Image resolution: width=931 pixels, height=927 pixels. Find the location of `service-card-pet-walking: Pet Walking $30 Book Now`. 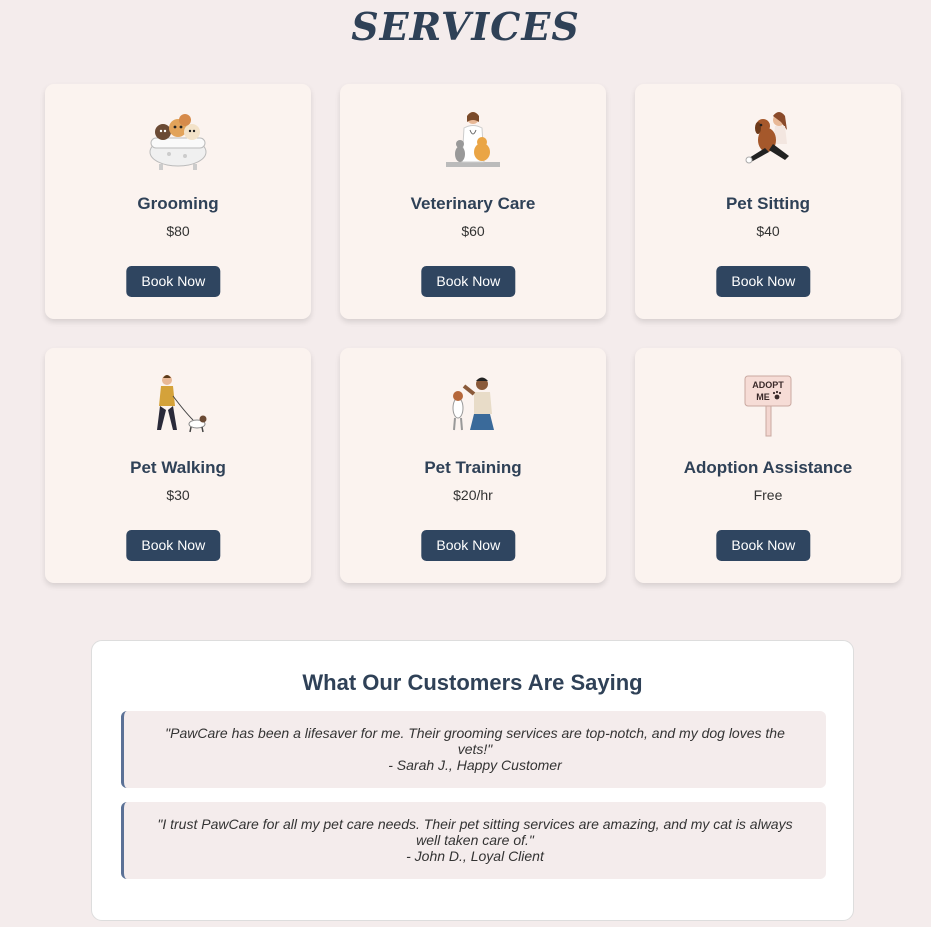

service-card-pet-walking: Pet Walking $30 Book Now is located at coordinates (178, 465).